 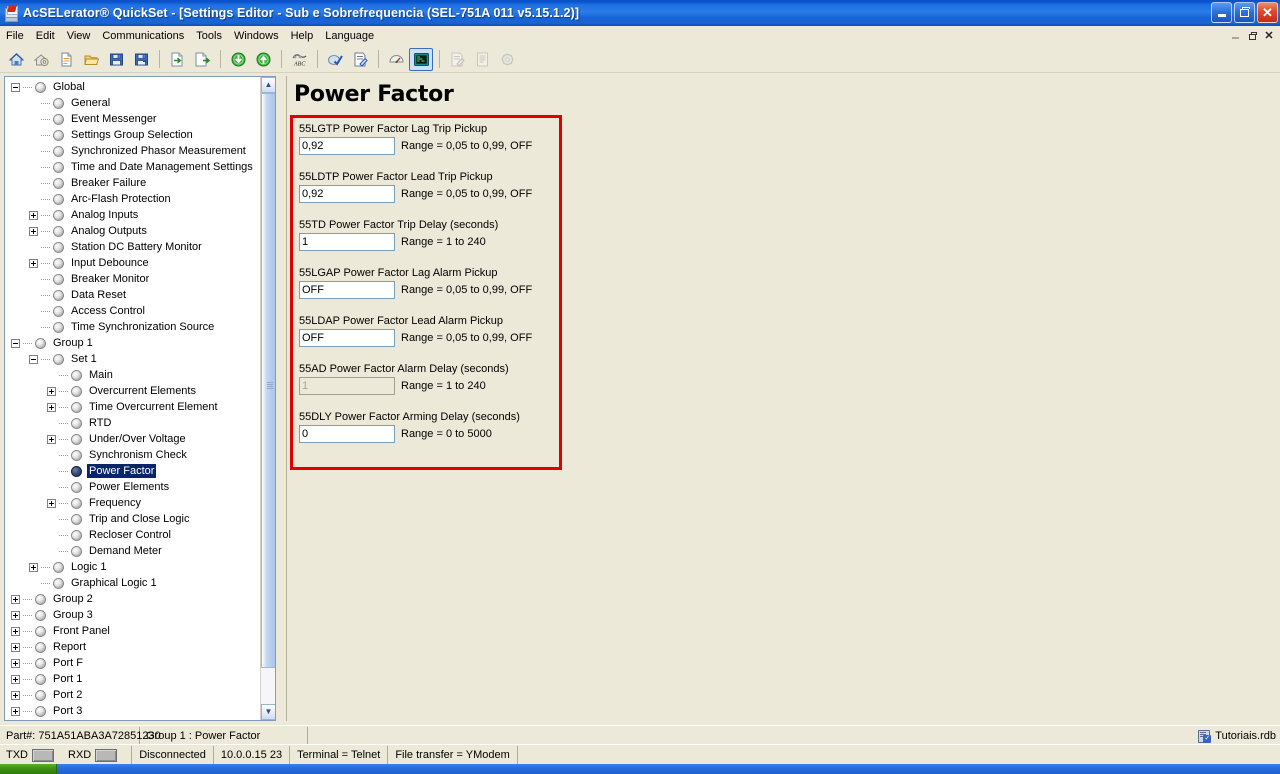 I want to click on tree-item-global: Global, so click(x=133, y=87).